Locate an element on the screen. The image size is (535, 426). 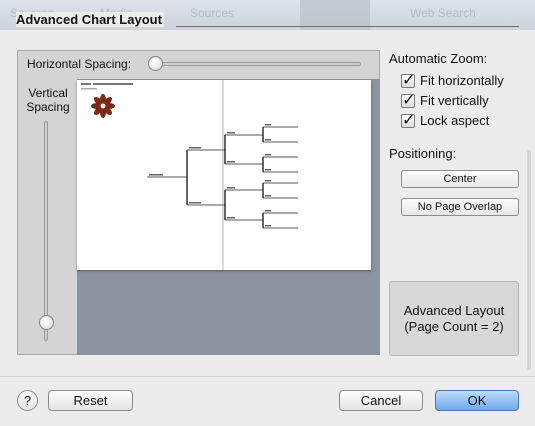
fit-vertically-checkbox: ✓ is located at coordinates (408, 99).